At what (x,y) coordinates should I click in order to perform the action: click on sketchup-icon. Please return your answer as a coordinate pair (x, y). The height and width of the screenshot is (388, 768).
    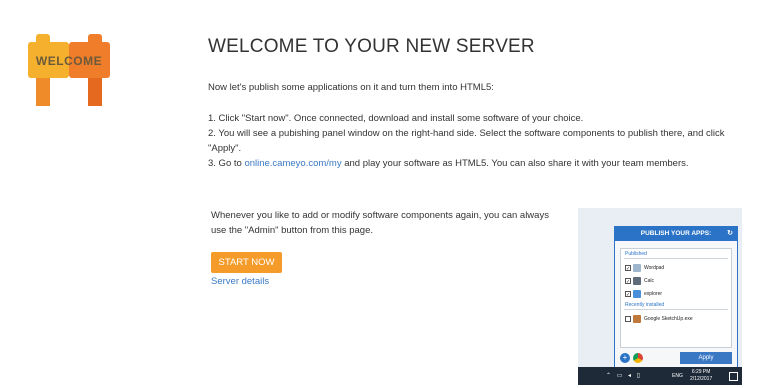
    Looking at the image, I should click on (637, 318).